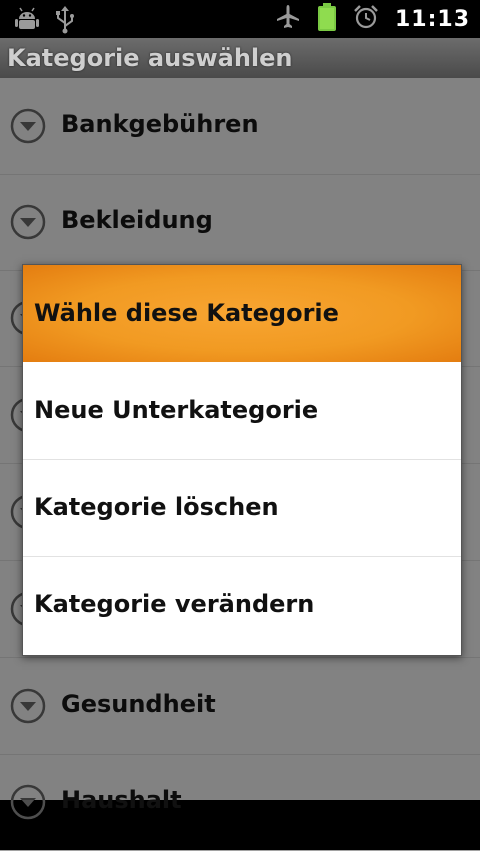  Describe the element at coordinates (27, 22) in the screenshot. I see `android-debug-icon` at that location.